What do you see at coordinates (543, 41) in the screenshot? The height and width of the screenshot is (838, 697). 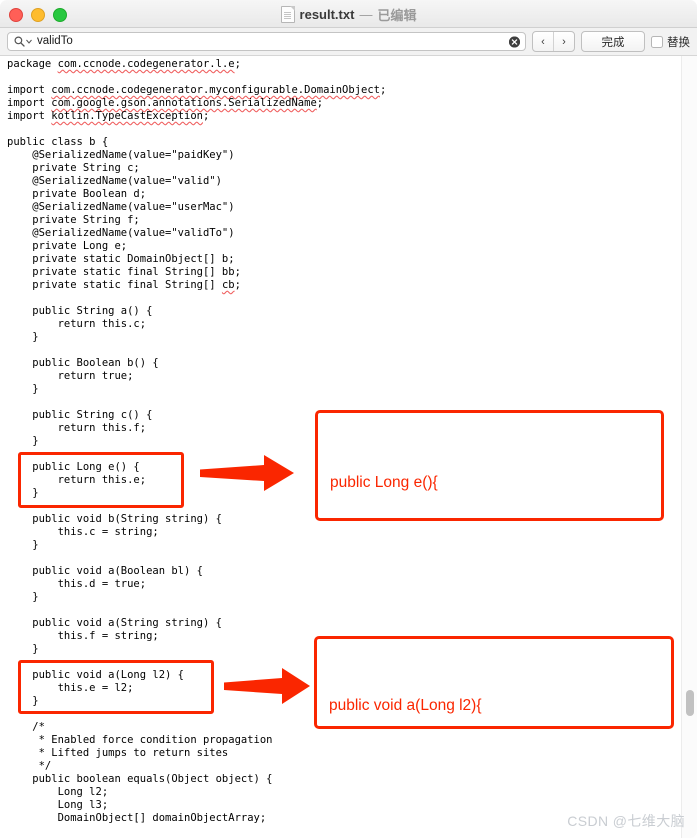 I see `find-previous-button: ‹` at bounding box center [543, 41].